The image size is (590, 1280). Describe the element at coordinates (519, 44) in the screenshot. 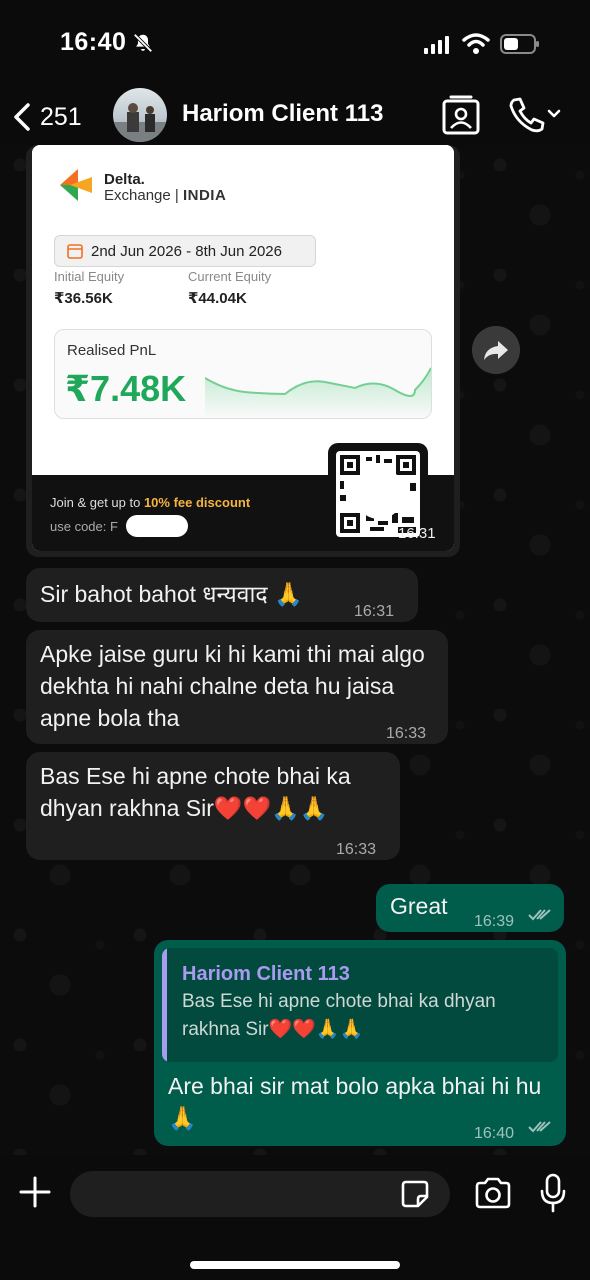

I see `battery-icon` at that location.